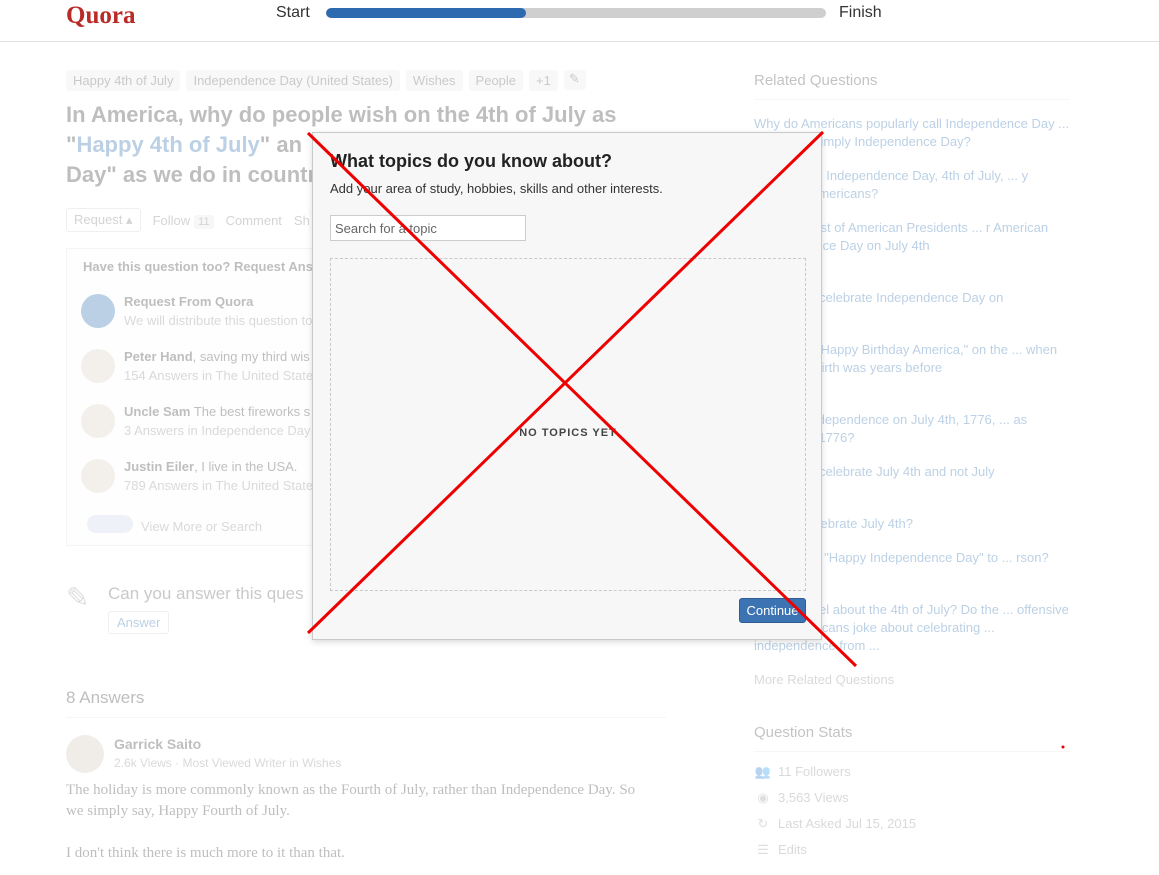 This screenshot has height=875, width=1159. Describe the element at coordinates (860, 12) in the screenshot. I see `progress-finish-label: Finish` at that location.